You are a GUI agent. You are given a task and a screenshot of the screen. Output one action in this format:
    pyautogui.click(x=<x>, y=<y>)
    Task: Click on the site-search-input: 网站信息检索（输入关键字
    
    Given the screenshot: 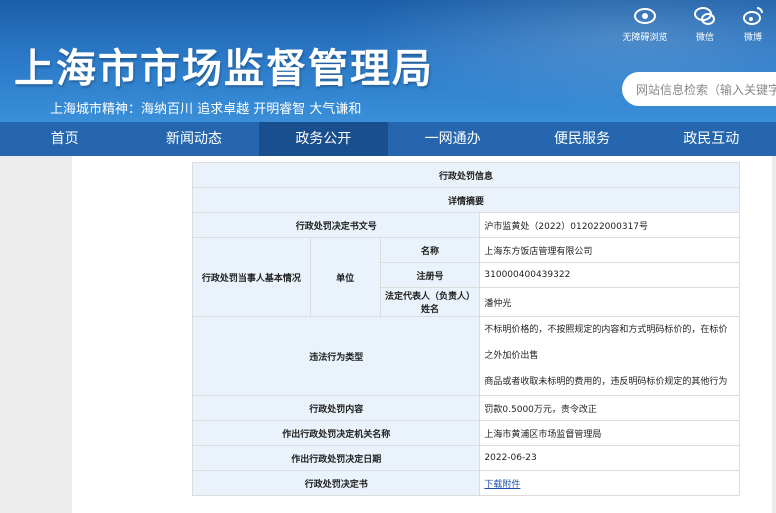 What is the action you would take?
    pyautogui.click(x=699, y=89)
    